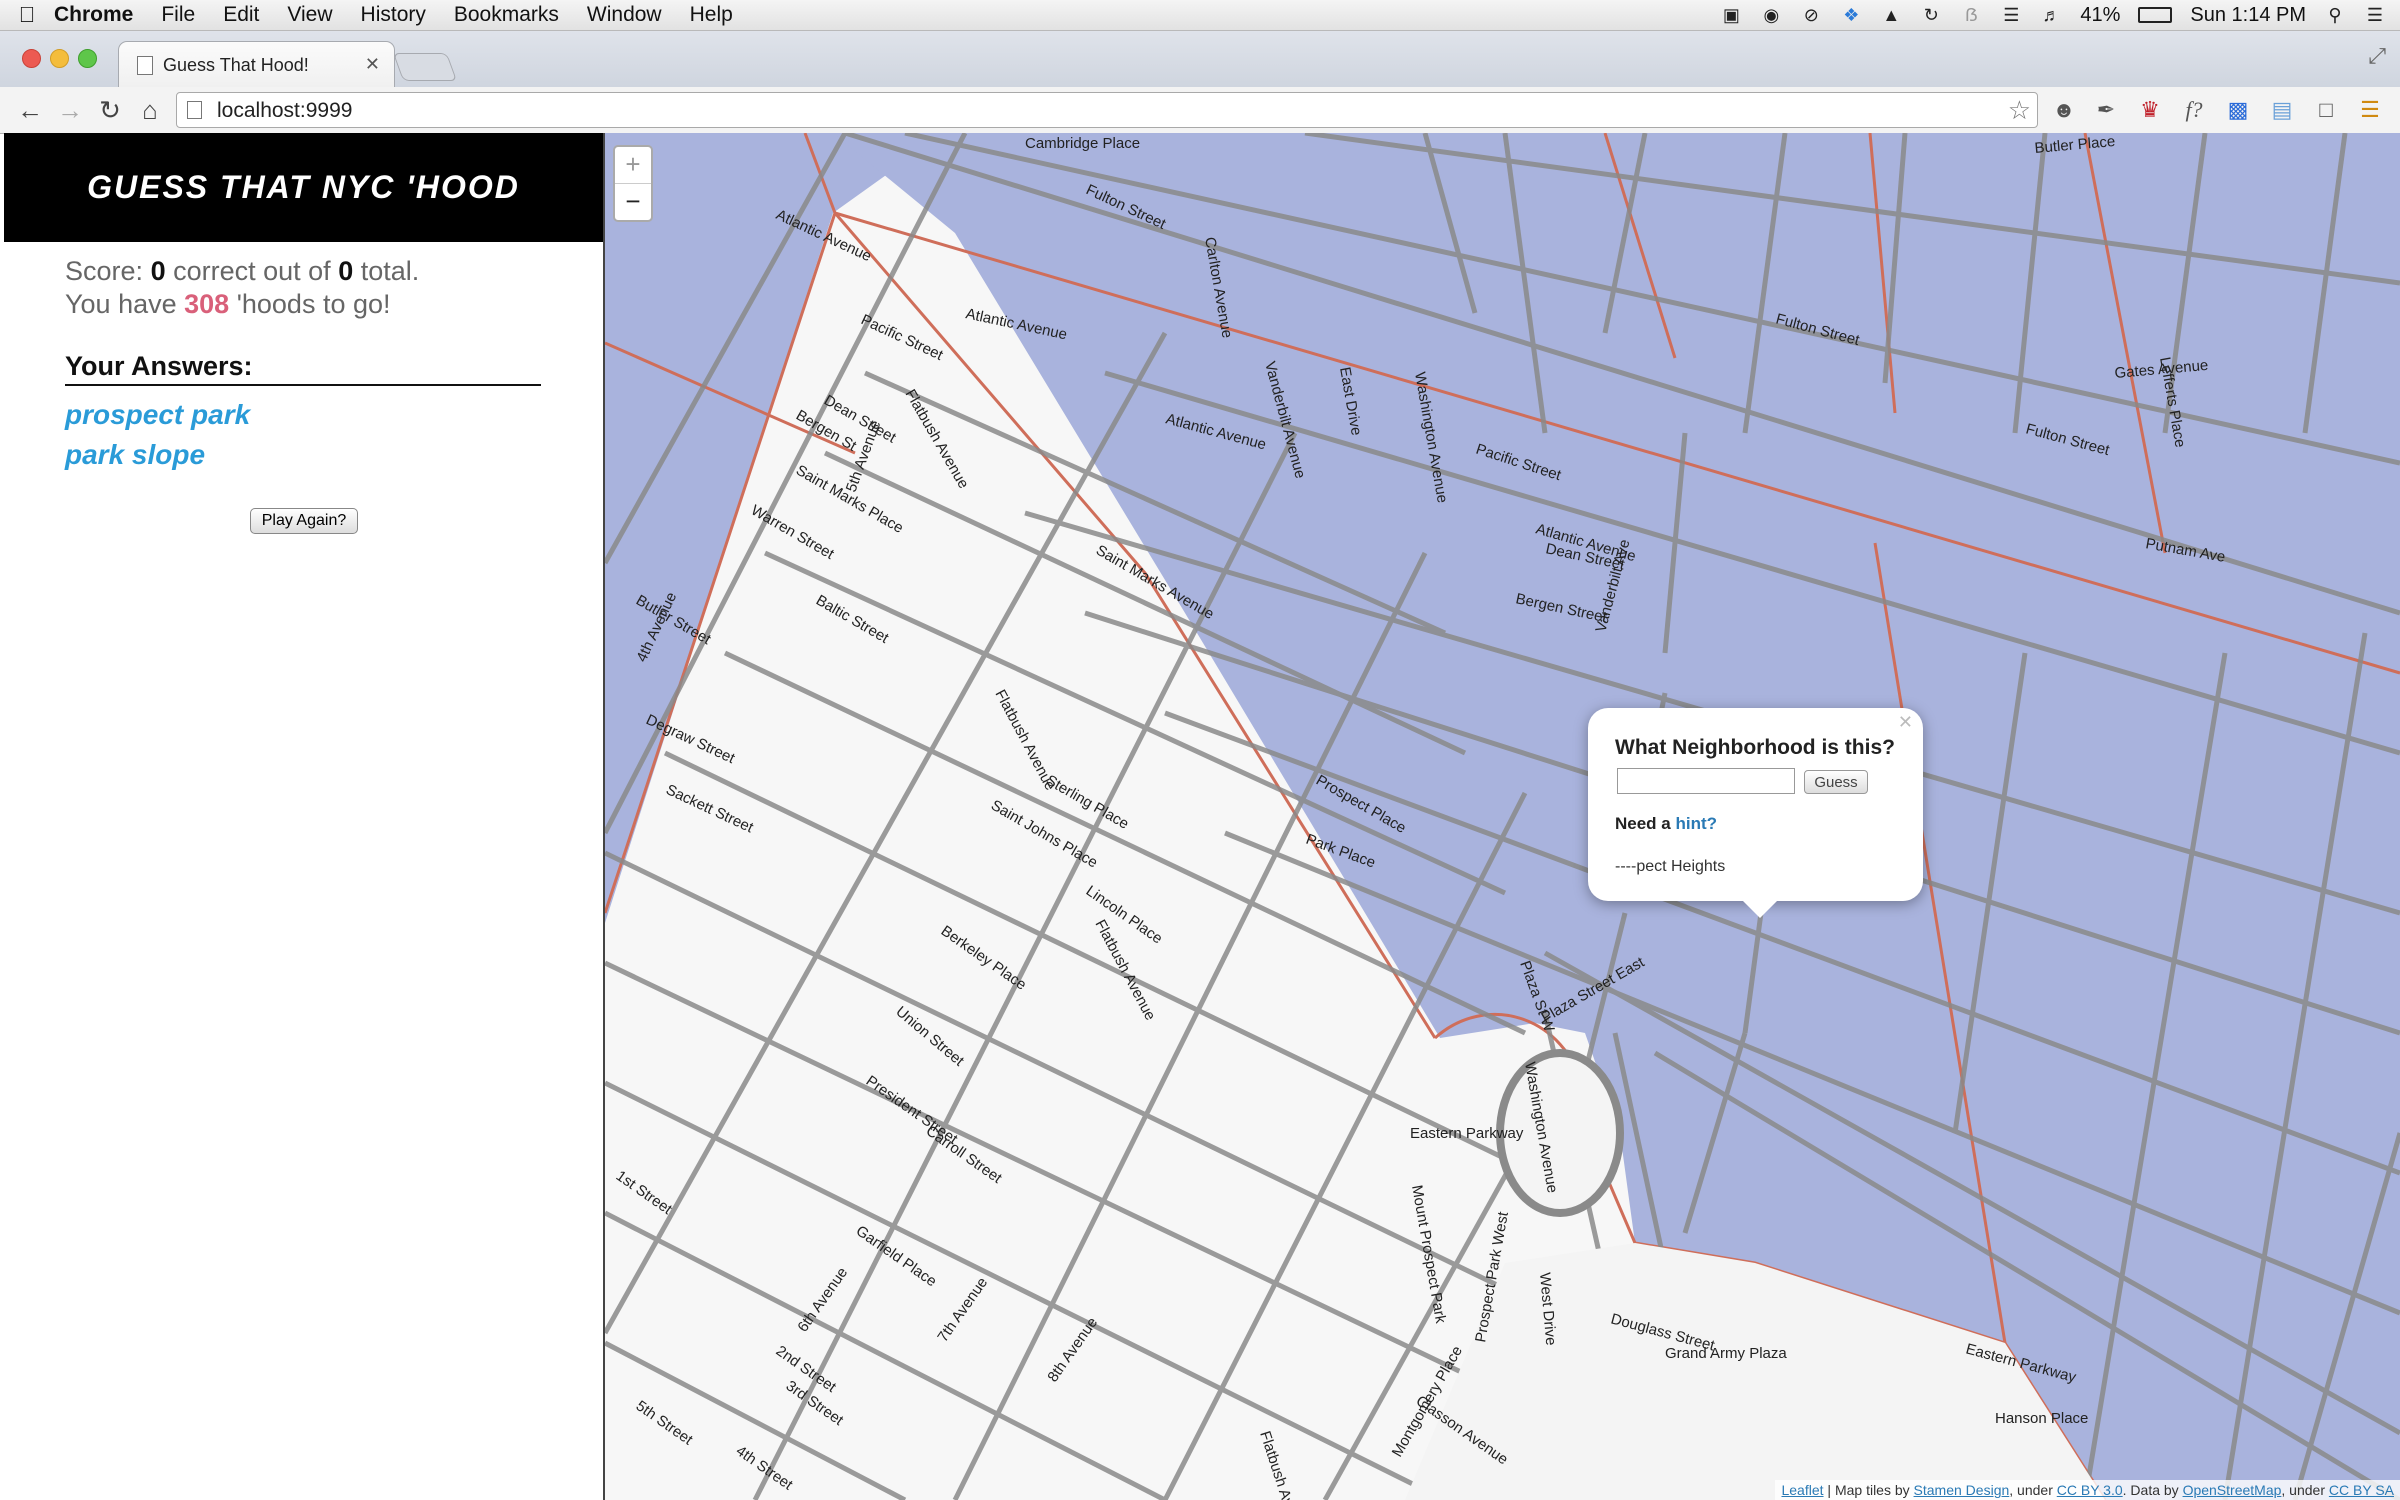 This screenshot has width=2400, height=1500. Describe the element at coordinates (252, 271) in the screenshot. I see `score-mid-text: correct out of` at that location.